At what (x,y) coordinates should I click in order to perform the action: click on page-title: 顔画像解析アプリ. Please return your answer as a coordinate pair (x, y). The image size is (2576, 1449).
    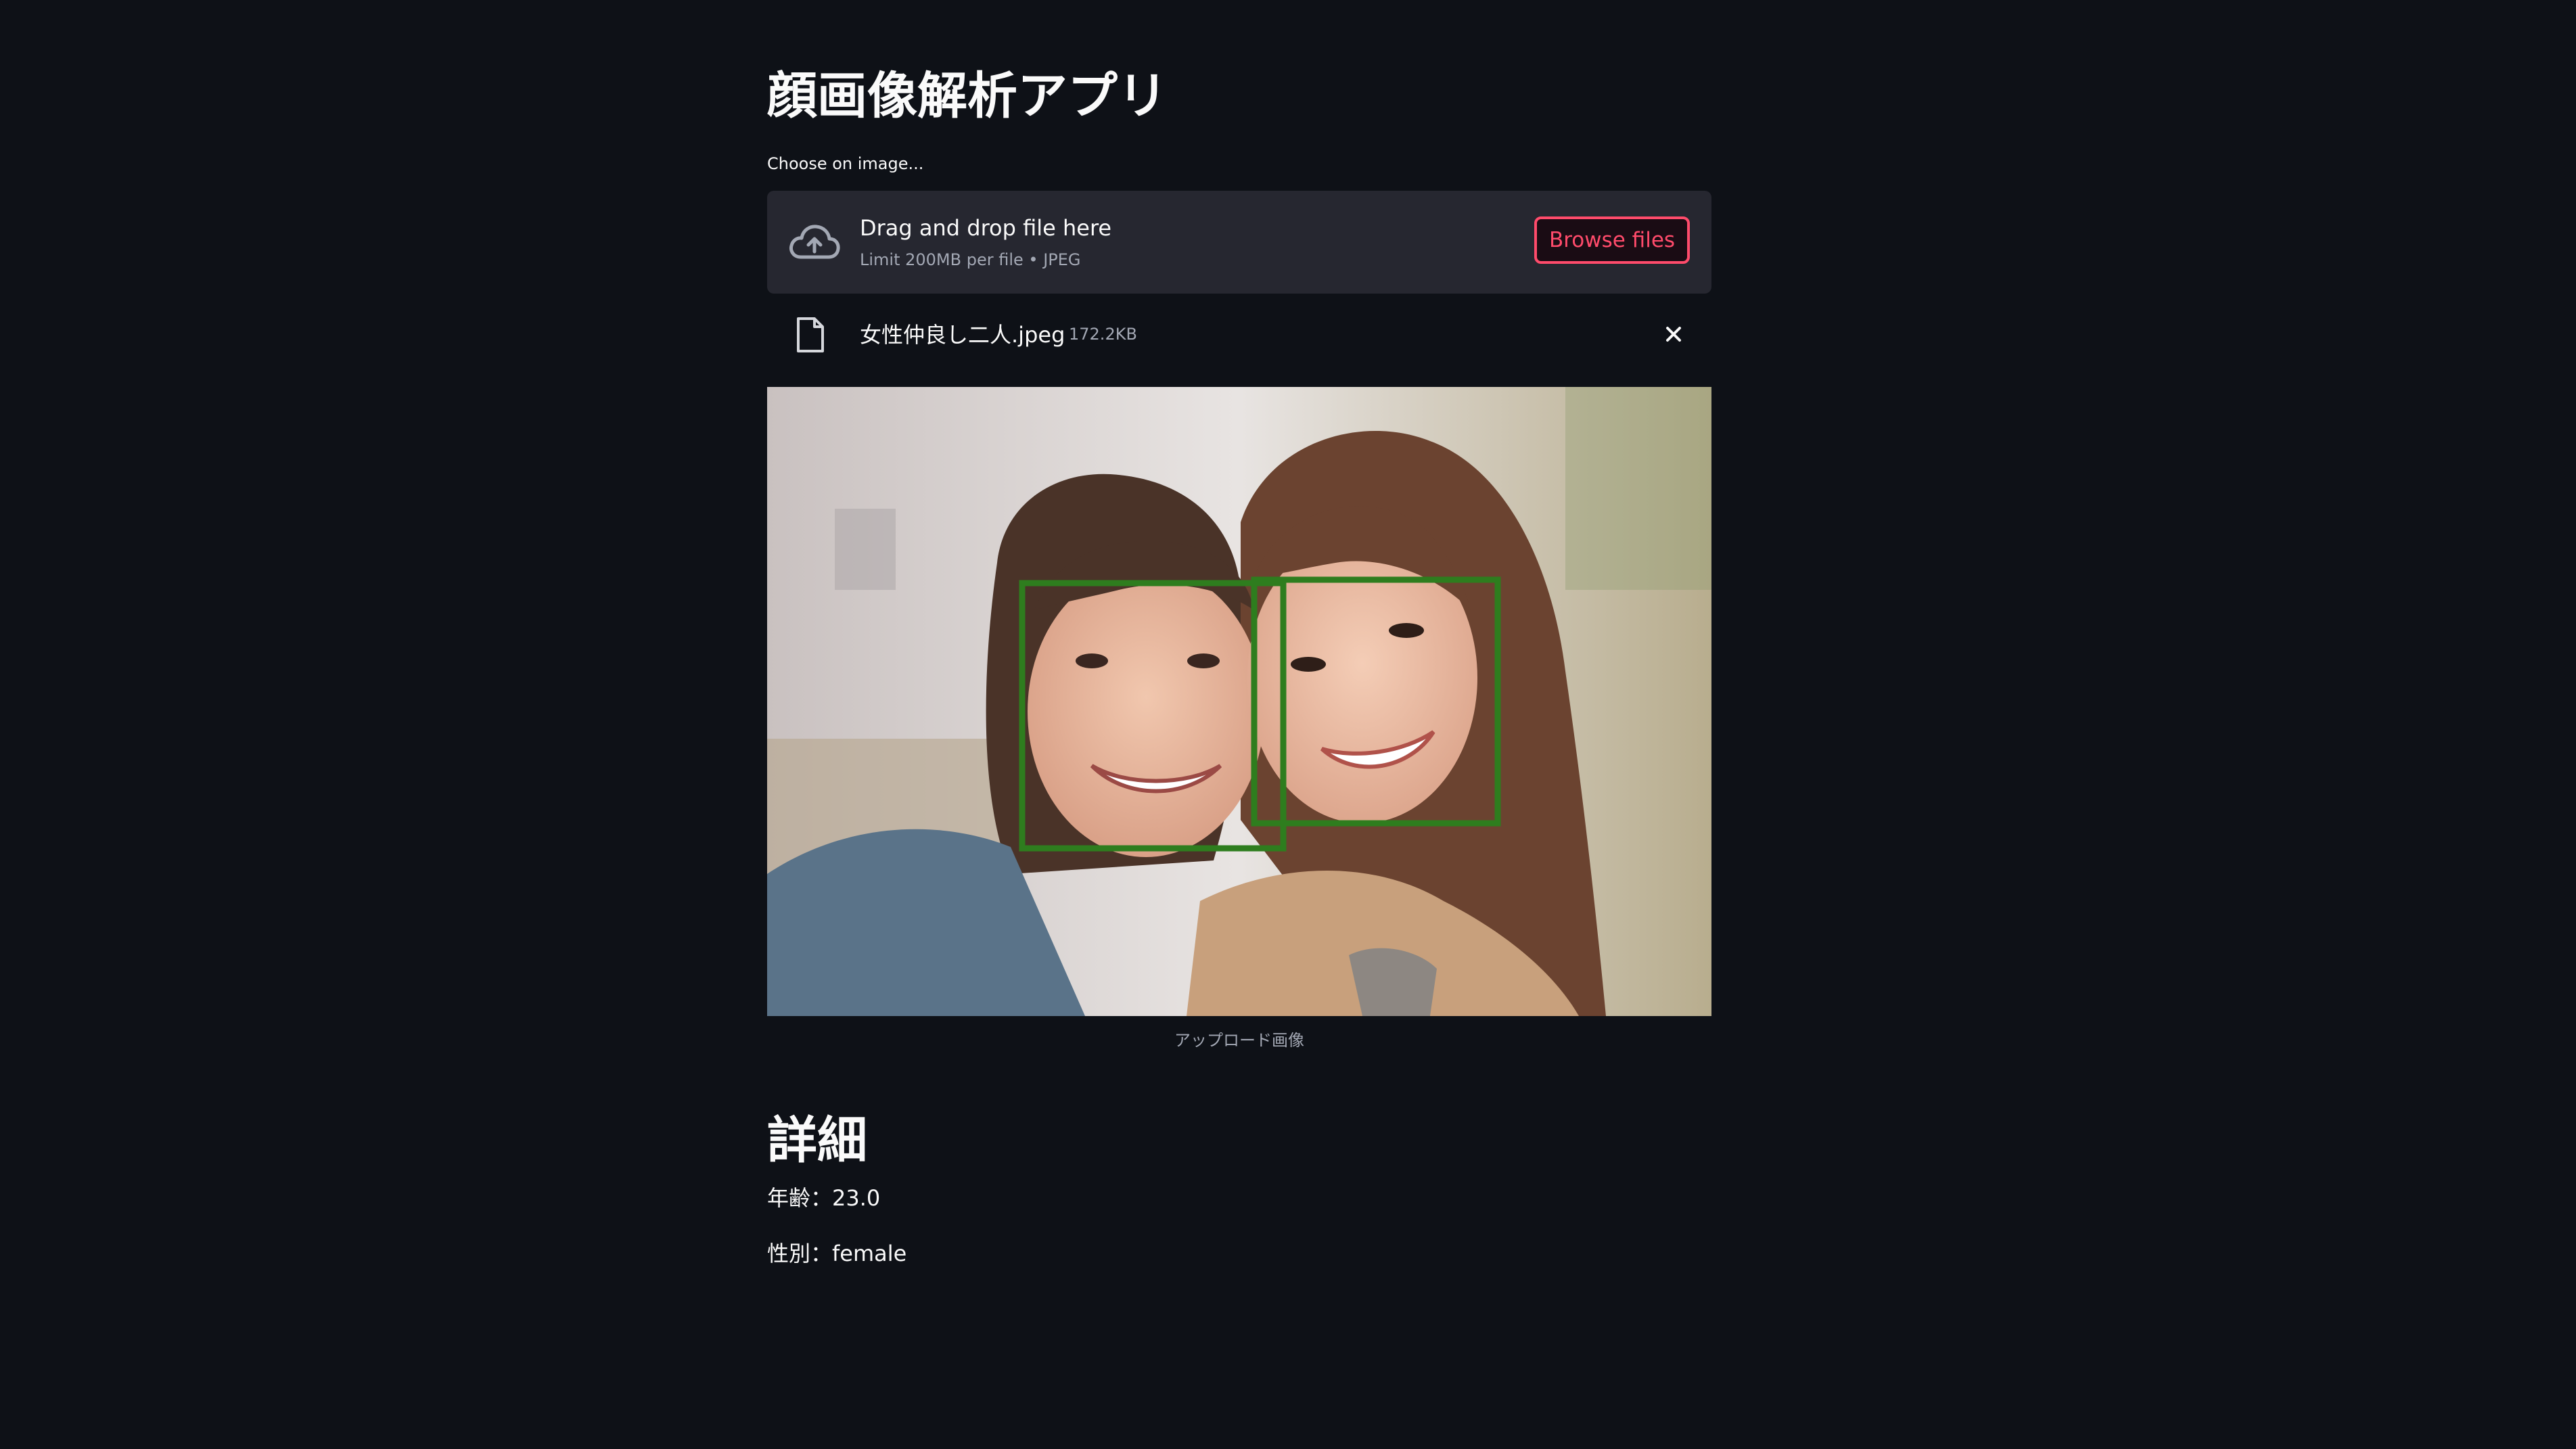
    Looking at the image, I should click on (967, 96).